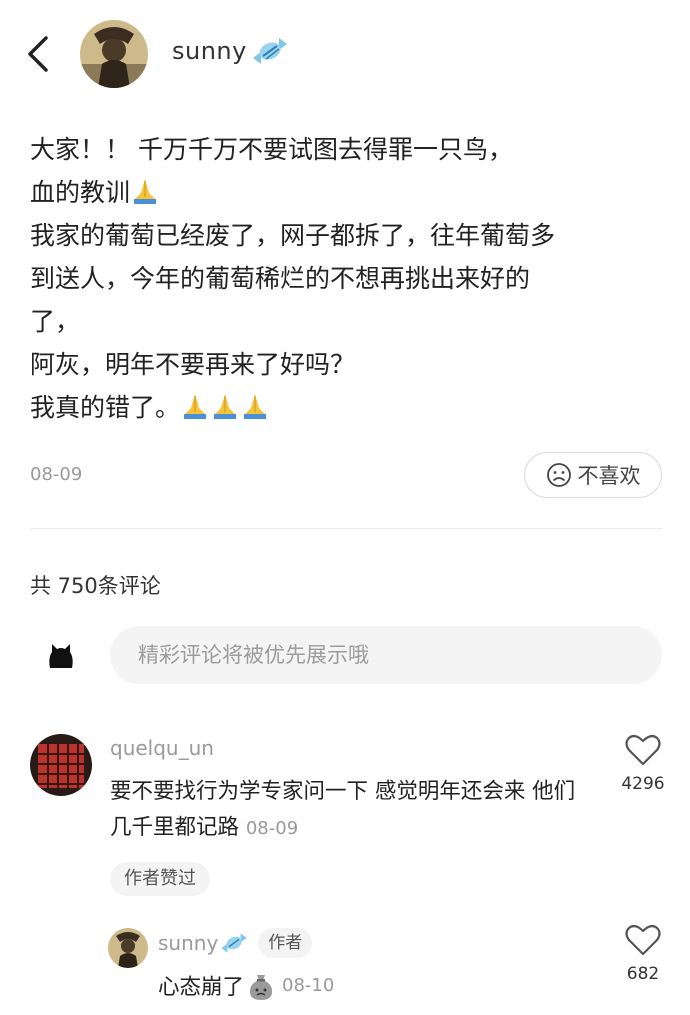 This screenshot has width=690, height=1015. What do you see at coordinates (345, 54) in the screenshot?
I see `top-bar: sunny` at bounding box center [345, 54].